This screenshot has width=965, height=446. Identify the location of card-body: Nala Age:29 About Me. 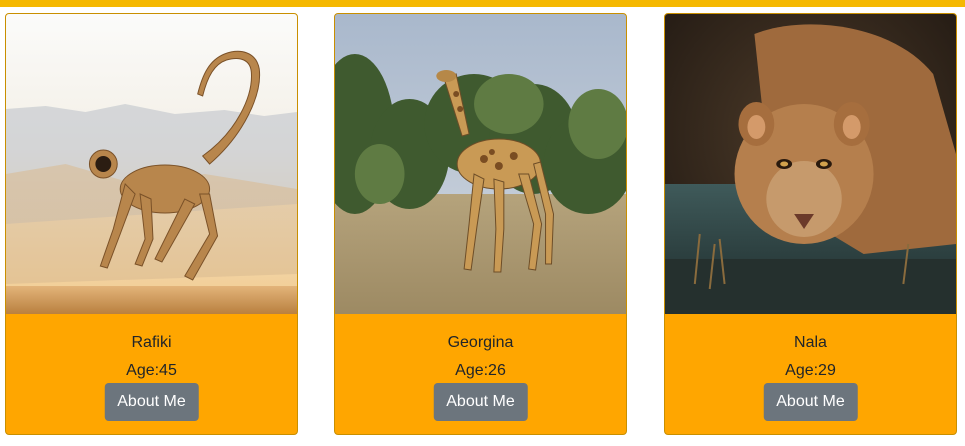
(810, 374).